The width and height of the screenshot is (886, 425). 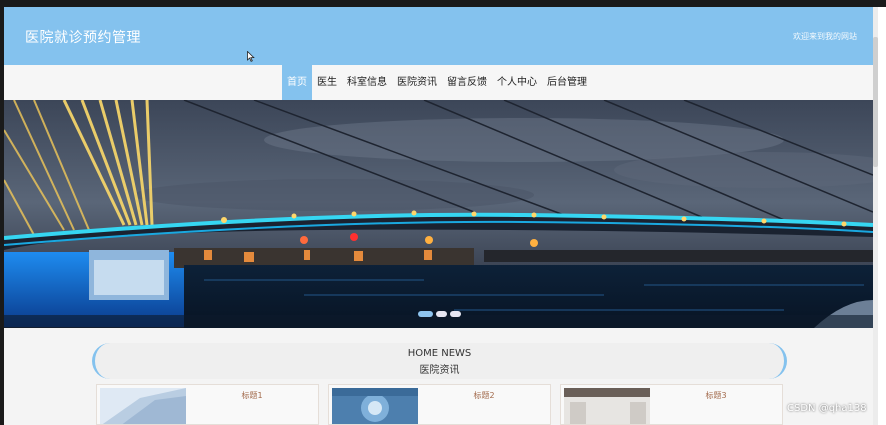 What do you see at coordinates (567, 82) in the screenshot?
I see `nav-item-admin: 后台管理` at bounding box center [567, 82].